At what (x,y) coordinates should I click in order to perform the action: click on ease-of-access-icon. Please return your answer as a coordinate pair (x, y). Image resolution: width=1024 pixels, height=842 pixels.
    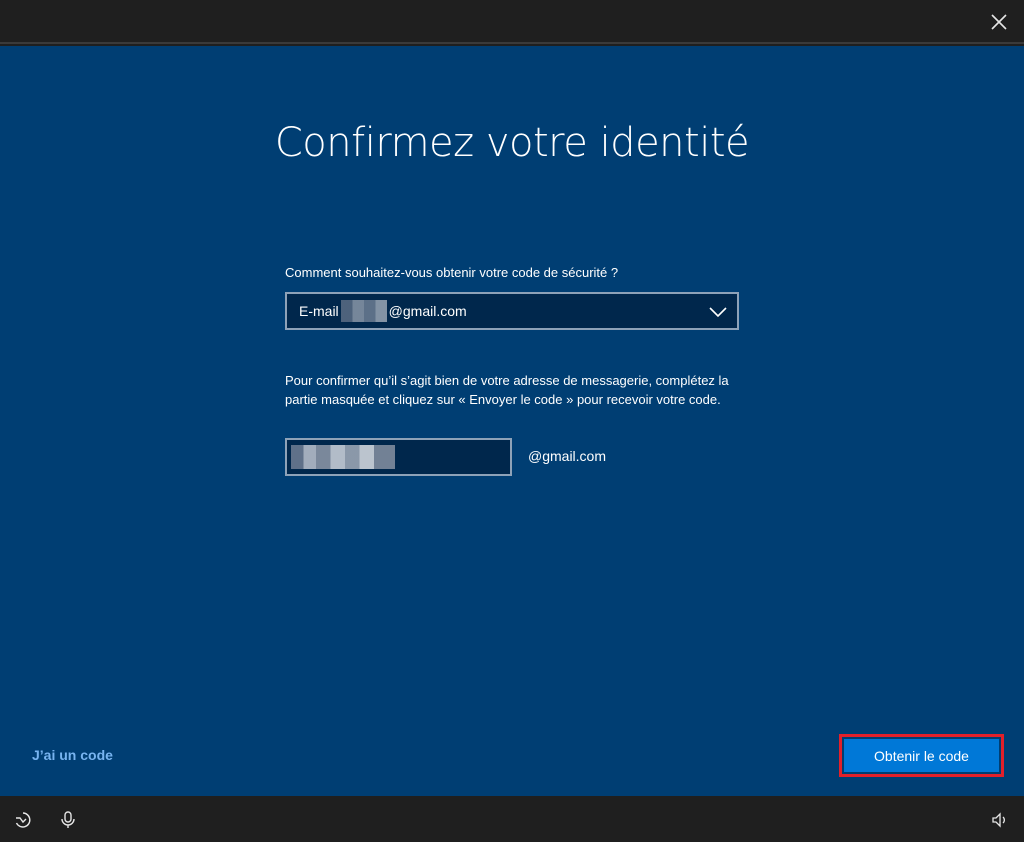
    Looking at the image, I should click on (23, 820).